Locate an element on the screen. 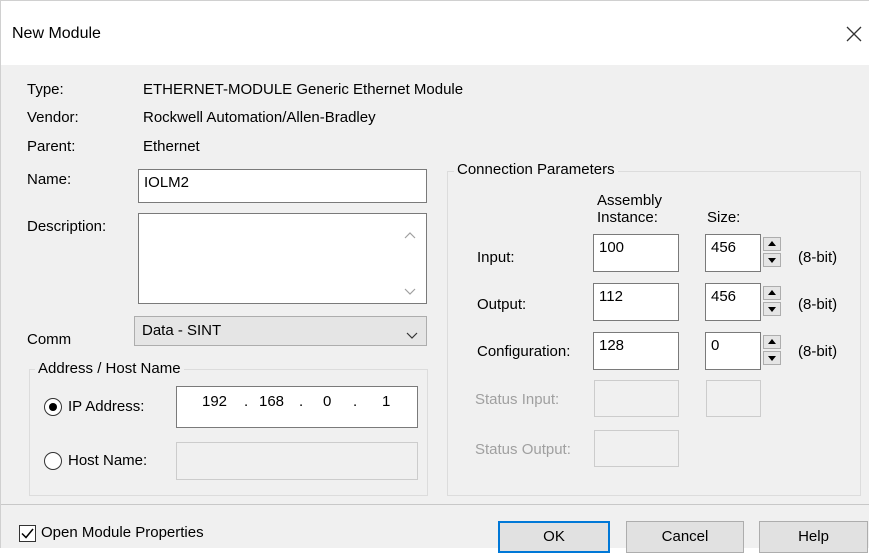  ip-octet-2: 168 is located at coordinates (271, 401).